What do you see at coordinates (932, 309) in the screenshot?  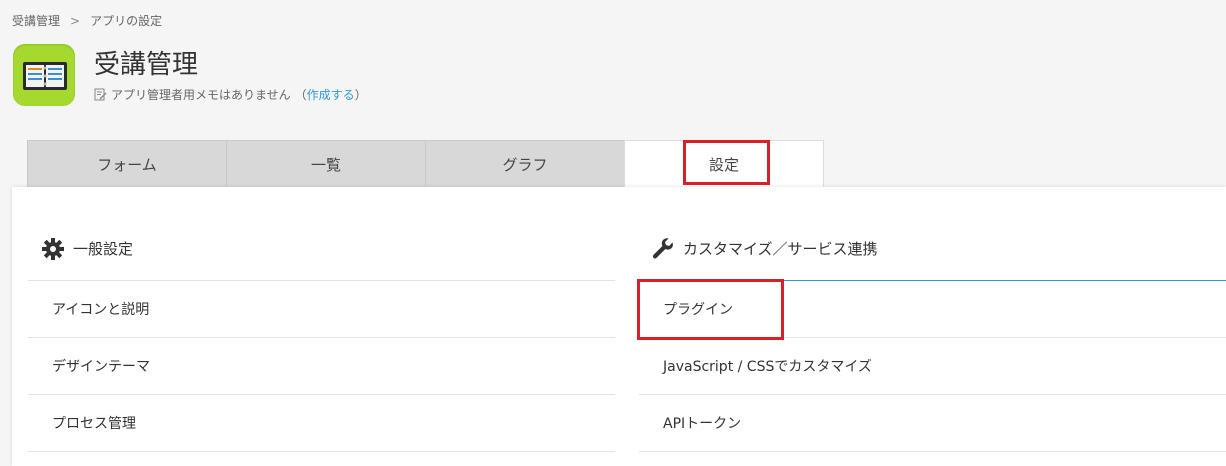 I see `custom-item-plugin: プラグイン` at bounding box center [932, 309].